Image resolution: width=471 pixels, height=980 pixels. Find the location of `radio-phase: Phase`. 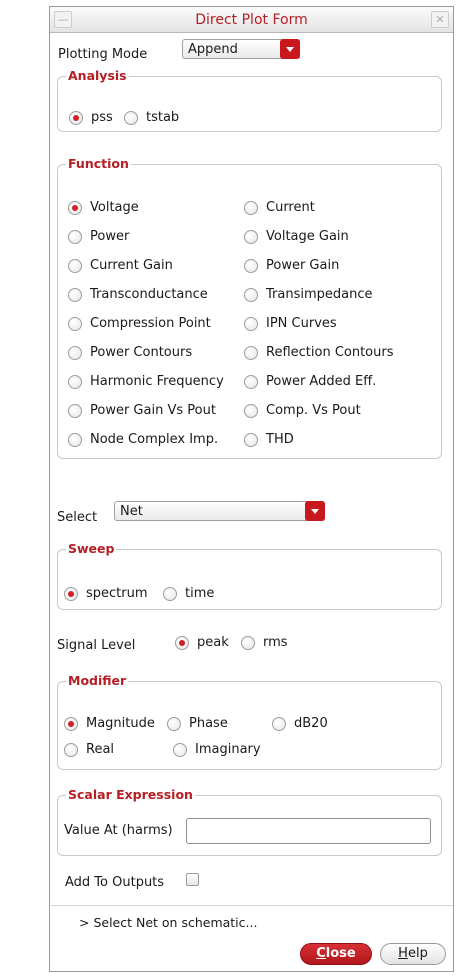

radio-phase: Phase is located at coordinates (197, 723).